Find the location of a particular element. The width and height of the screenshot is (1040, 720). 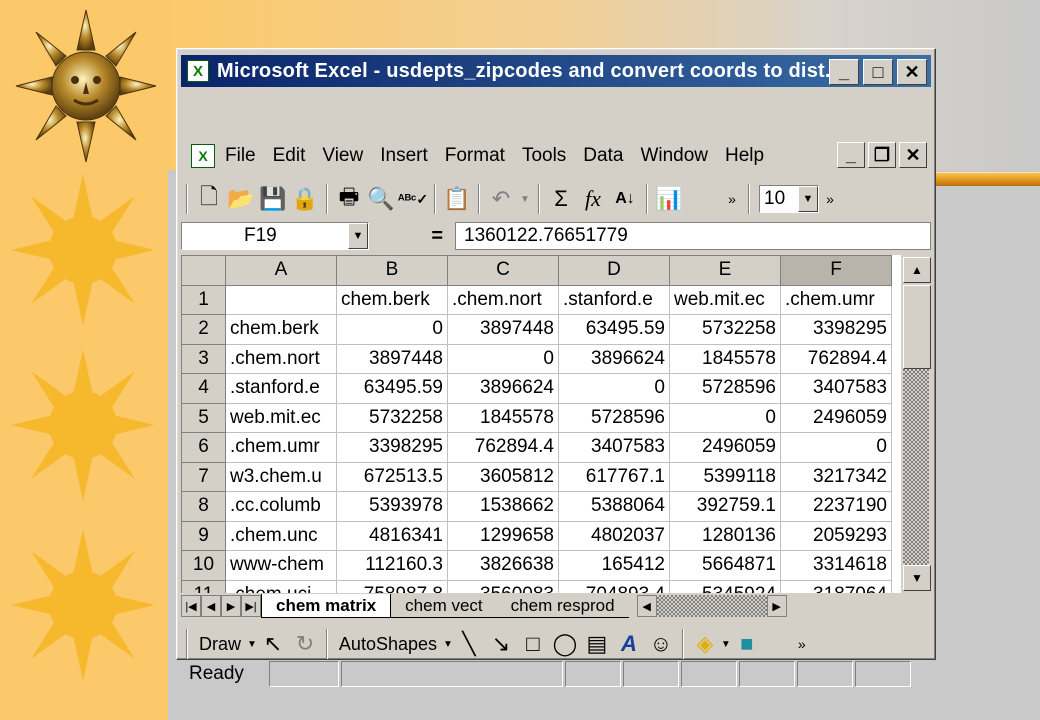

grid-cell: 165412 is located at coordinates (614, 565).